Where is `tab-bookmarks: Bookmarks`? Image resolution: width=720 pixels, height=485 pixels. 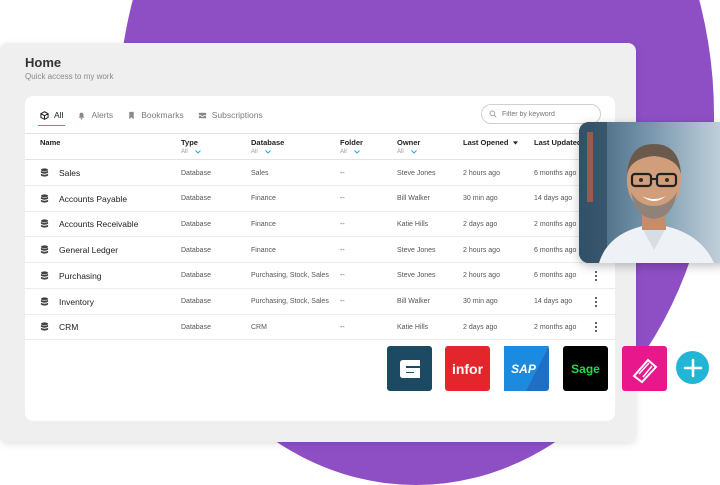 tab-bookmarks: Bookmarks is located at coordinates (155, 115).